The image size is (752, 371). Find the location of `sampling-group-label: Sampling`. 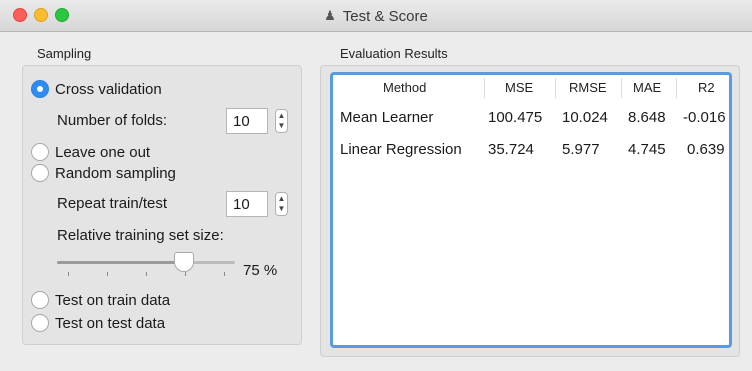

sampling-group-label: Sampling is located at coordinates (64, 53).